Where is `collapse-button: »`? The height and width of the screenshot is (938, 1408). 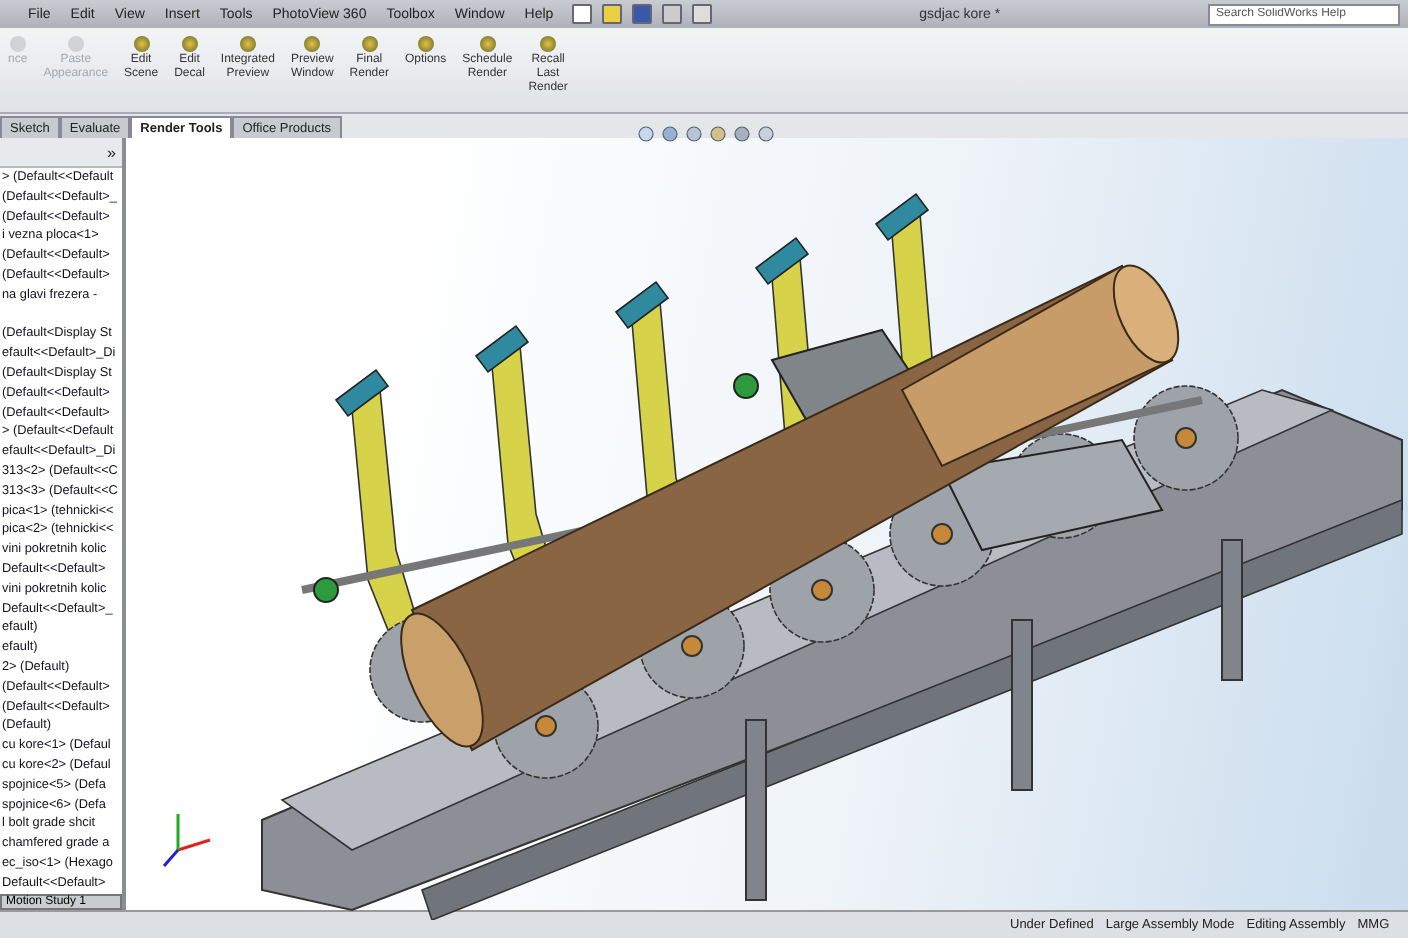
collapse-button: » is located at coordinates (111, 152).